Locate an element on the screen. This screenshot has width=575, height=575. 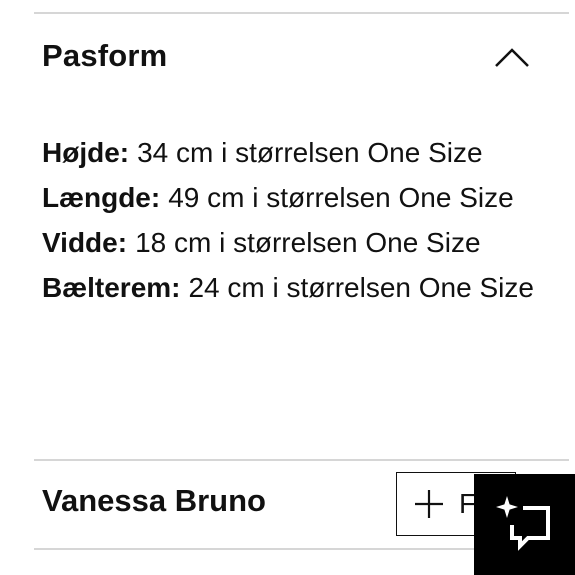
spec-value: 24 cm i størrelsen One Size is located at coordinates (361, 287).